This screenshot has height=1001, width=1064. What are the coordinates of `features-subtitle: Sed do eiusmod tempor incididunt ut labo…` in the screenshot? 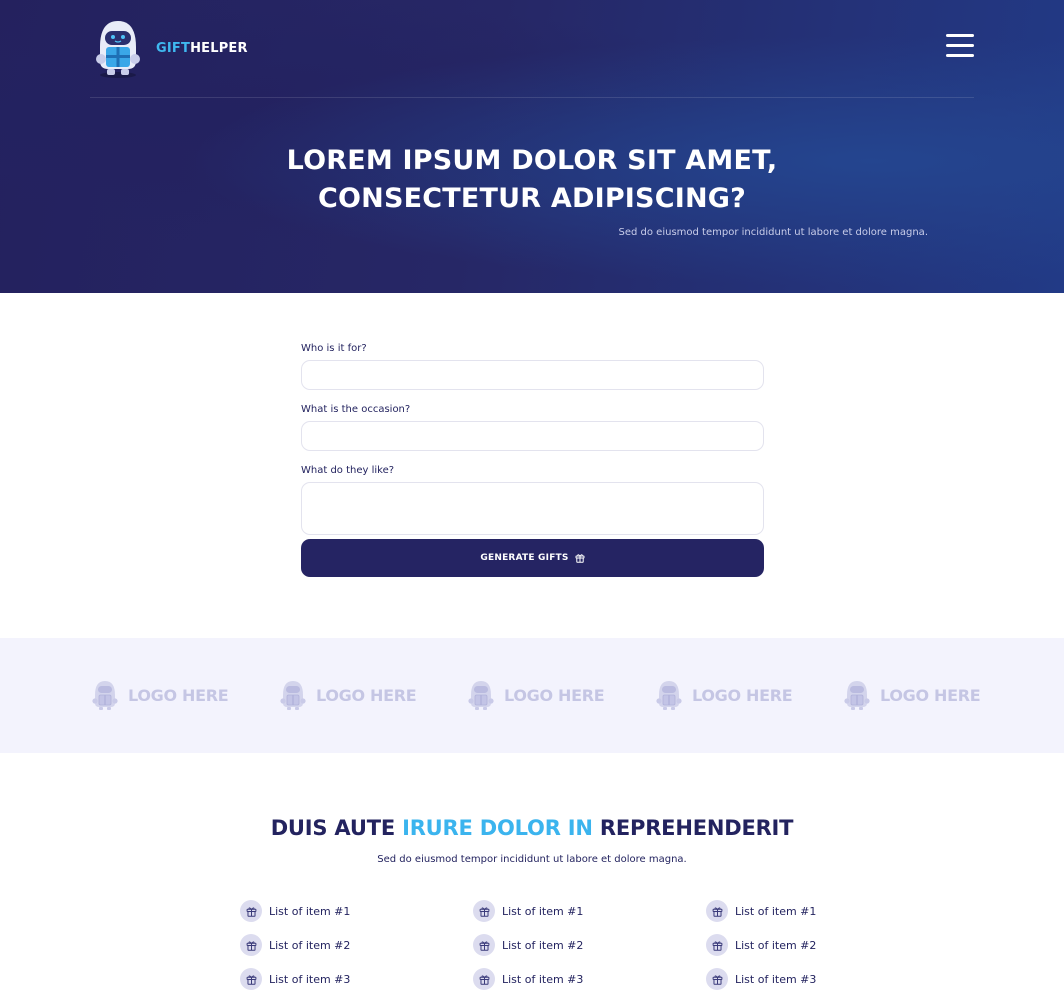 It's located at (532, 859).